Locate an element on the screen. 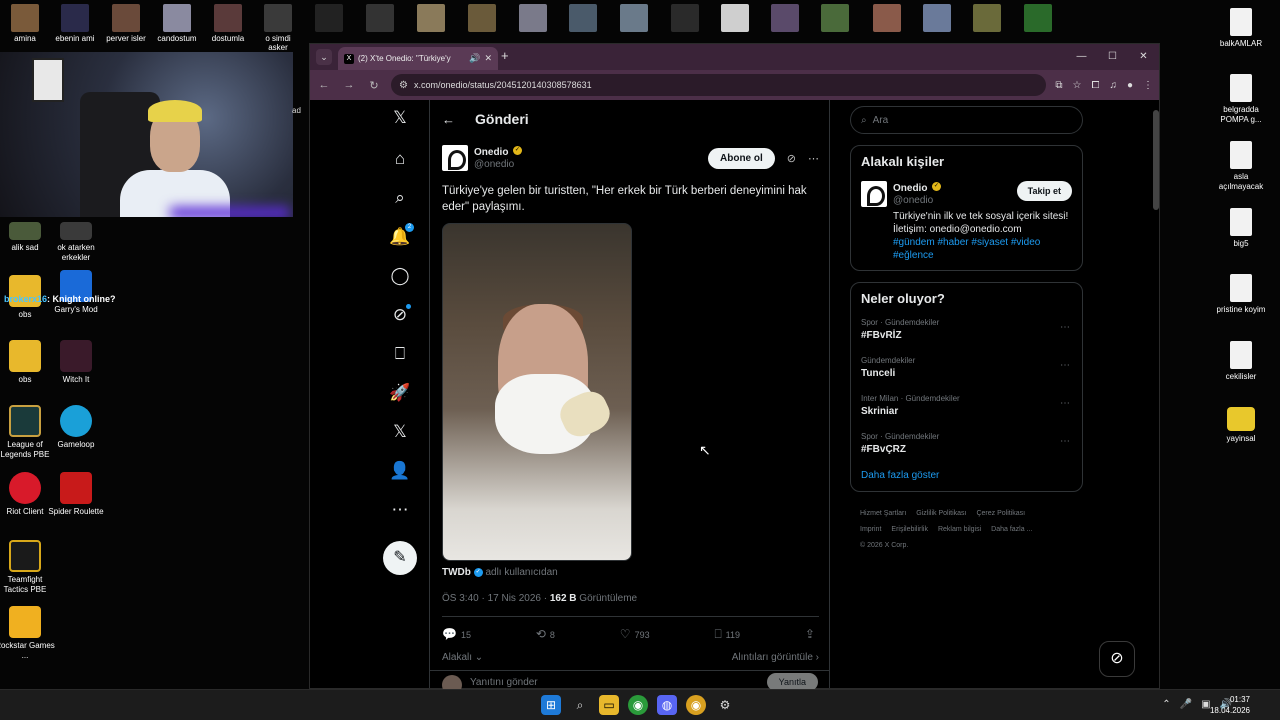  trend-item: Spor · Gündemdekiler #FBvRİZ ⋯ is located at coordinates (966, 329).